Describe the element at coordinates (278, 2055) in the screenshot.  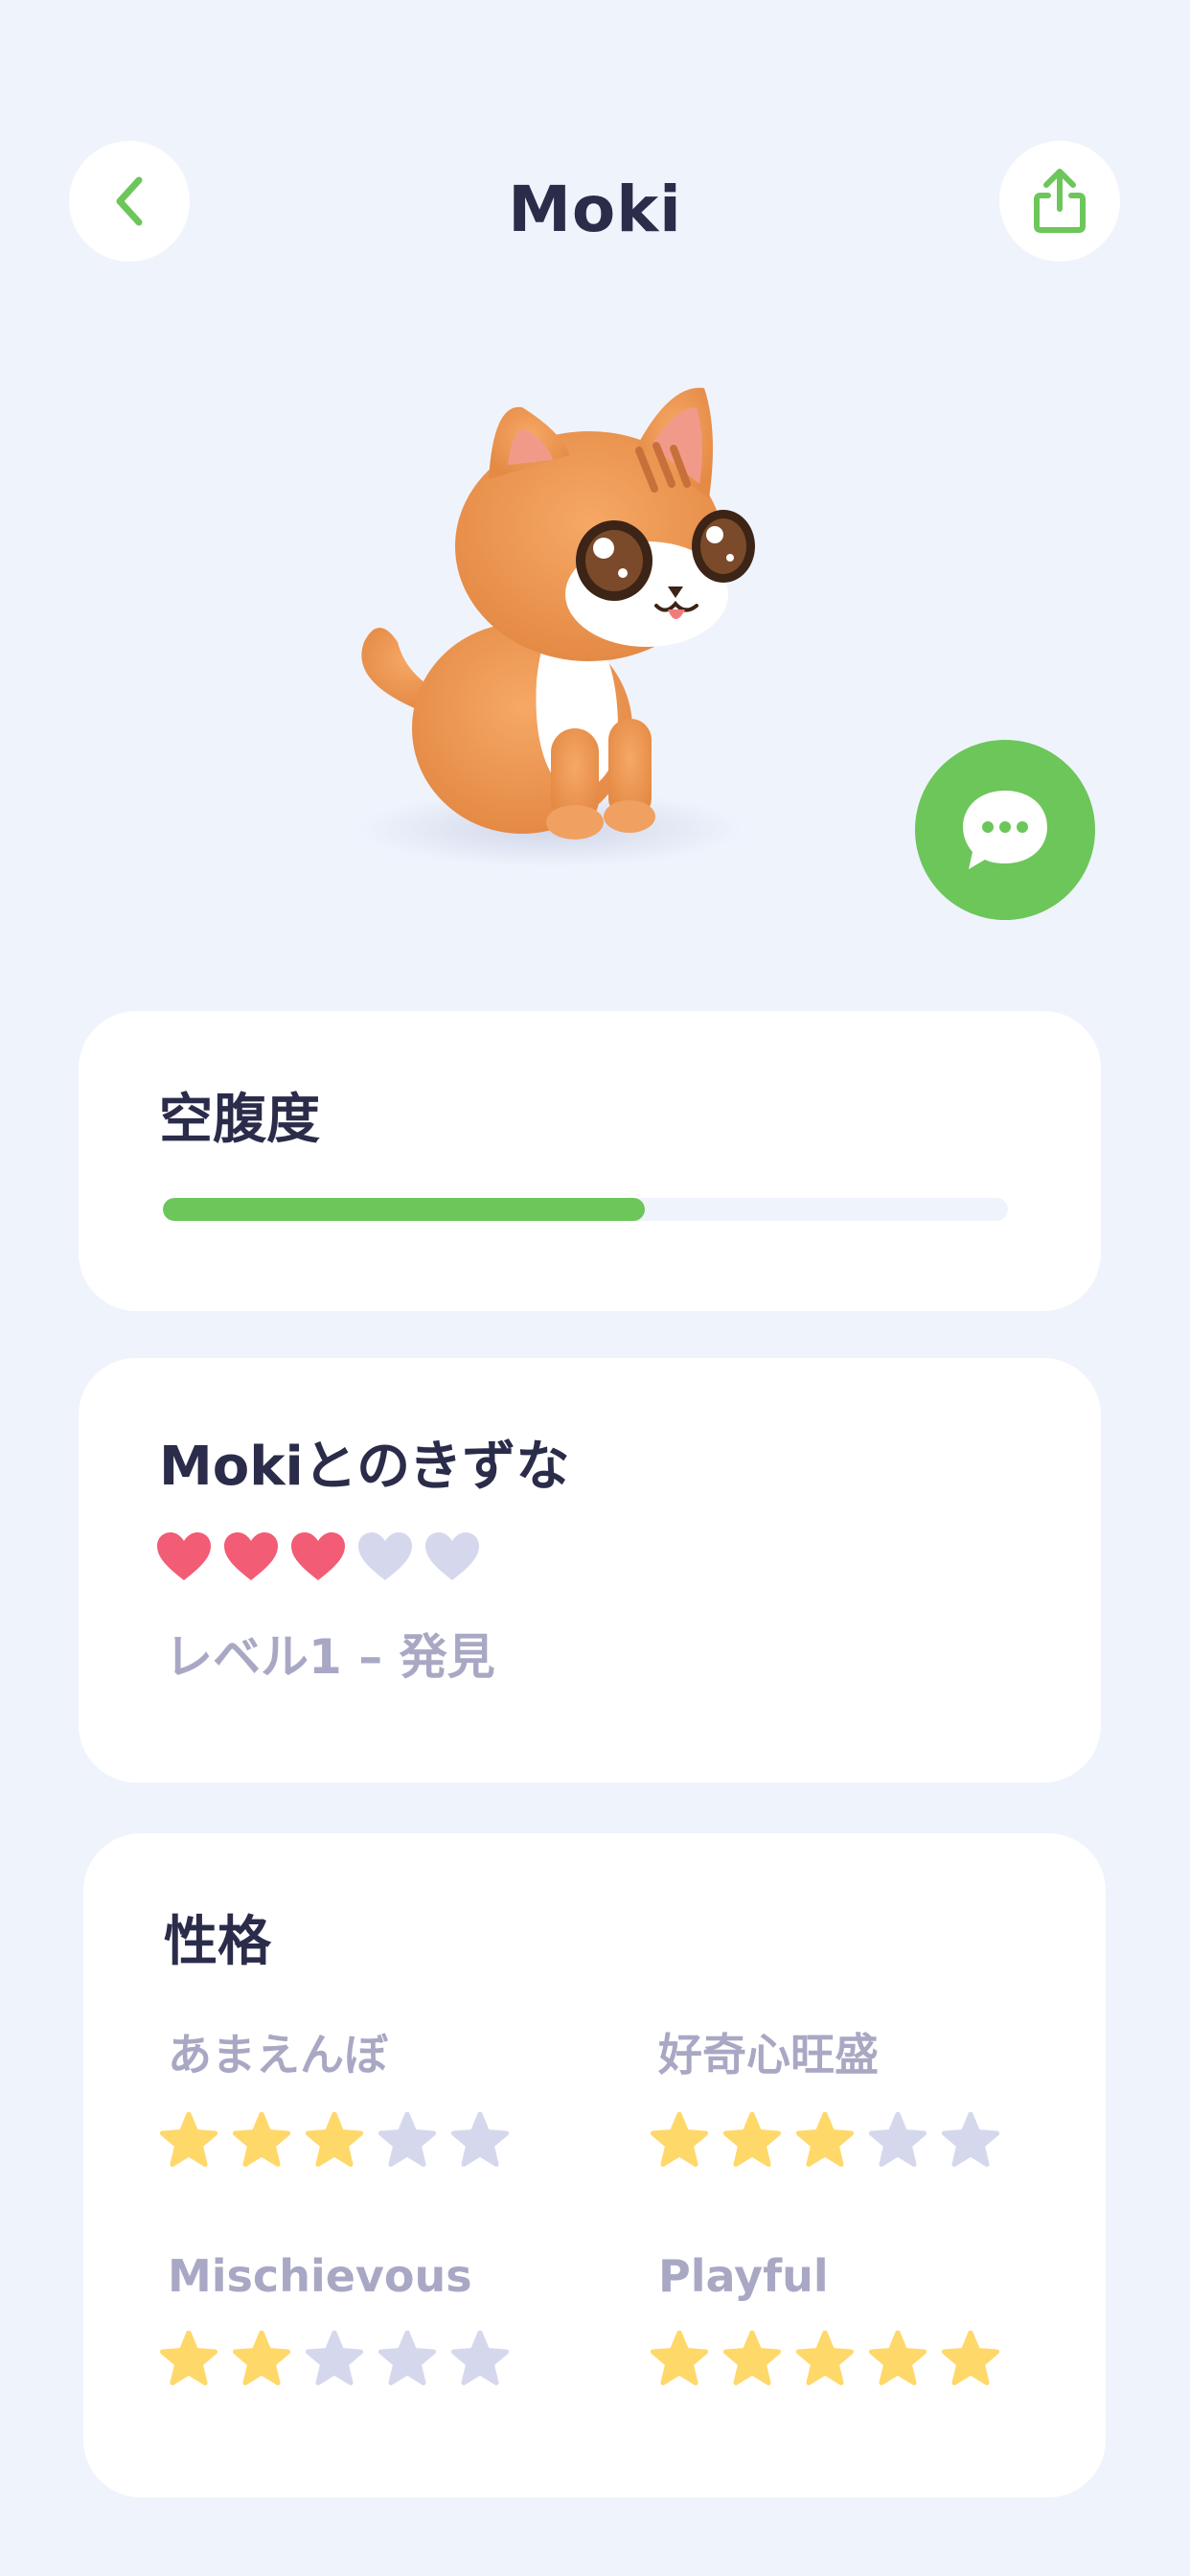
I see `trait-label: あまえんぼ` at that location.